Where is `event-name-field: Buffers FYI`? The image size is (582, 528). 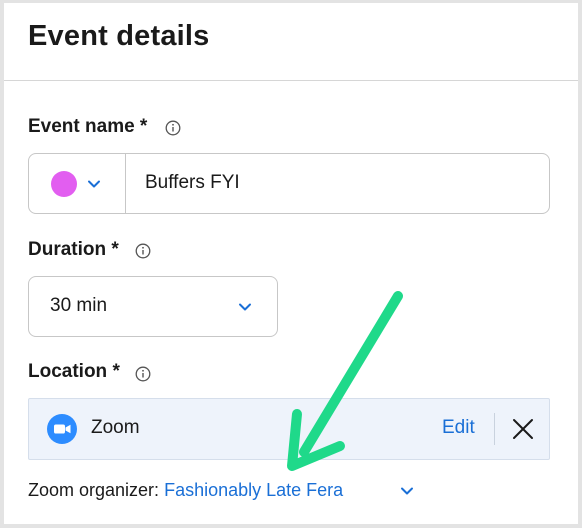
event-name-field: Buffers FYI is located at coordinates (289, 183).